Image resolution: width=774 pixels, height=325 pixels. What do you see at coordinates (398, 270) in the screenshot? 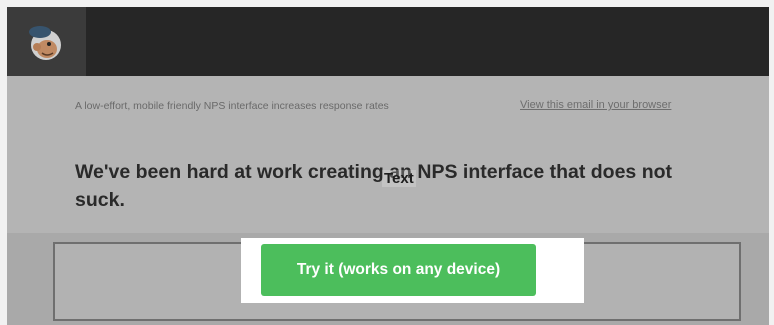
I see `try-it-button: Try it (works on any device)` at bounding box center [398, 270].